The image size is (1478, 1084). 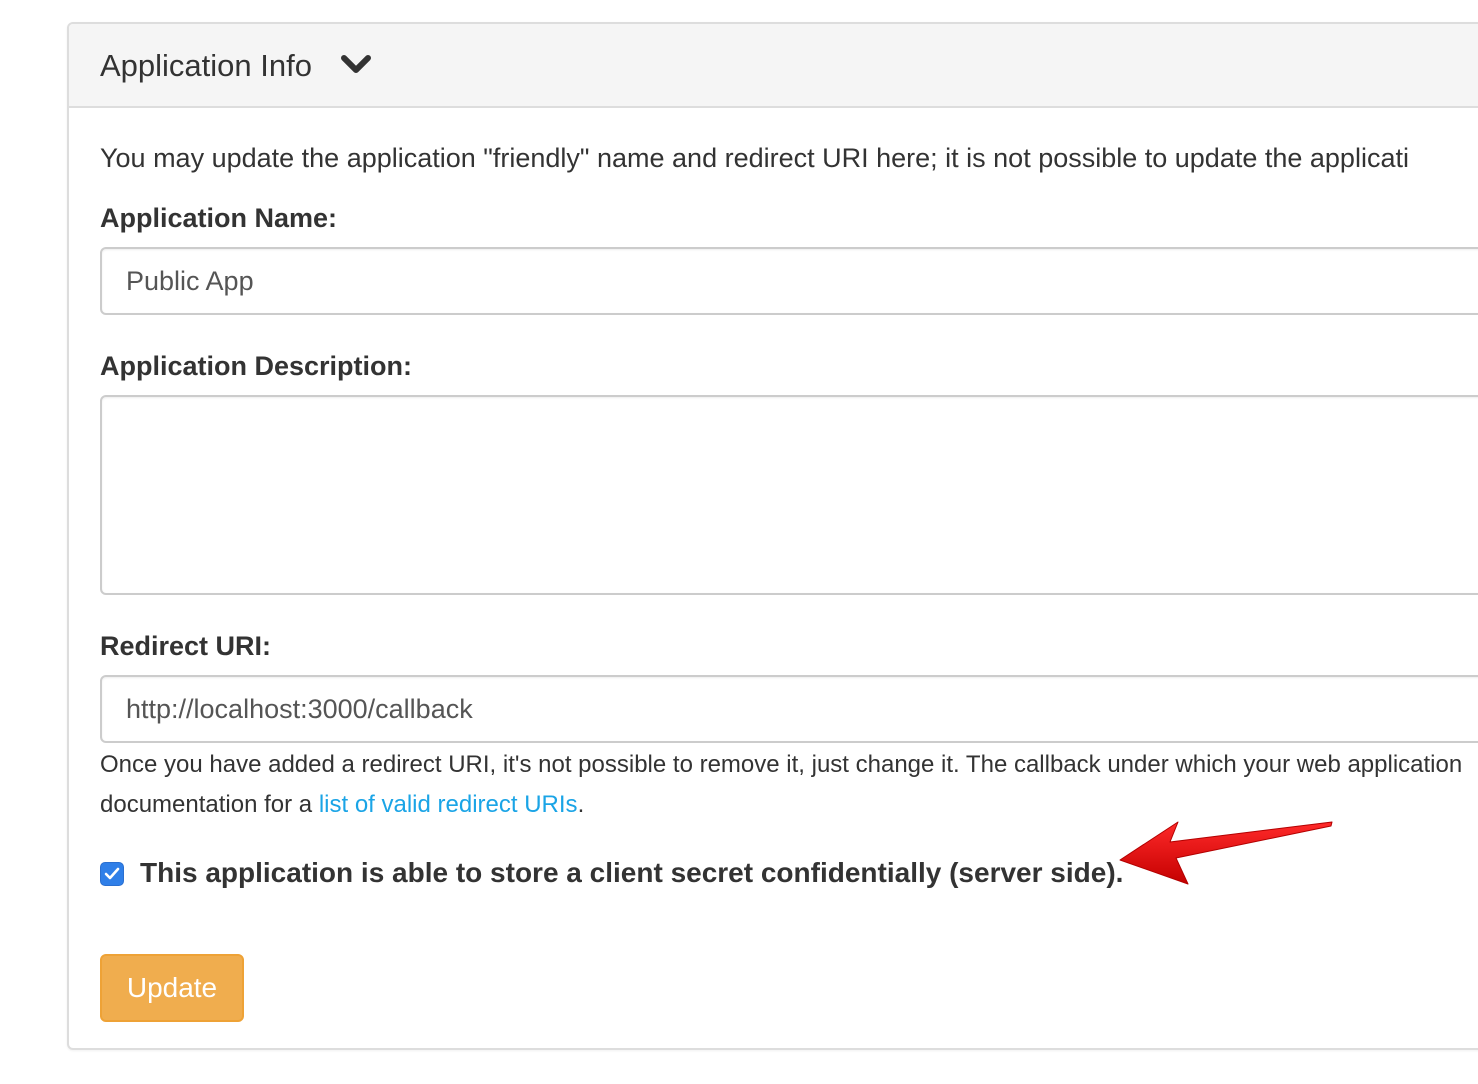 I want to click on update-button: Update, so click(x=172, y=988).